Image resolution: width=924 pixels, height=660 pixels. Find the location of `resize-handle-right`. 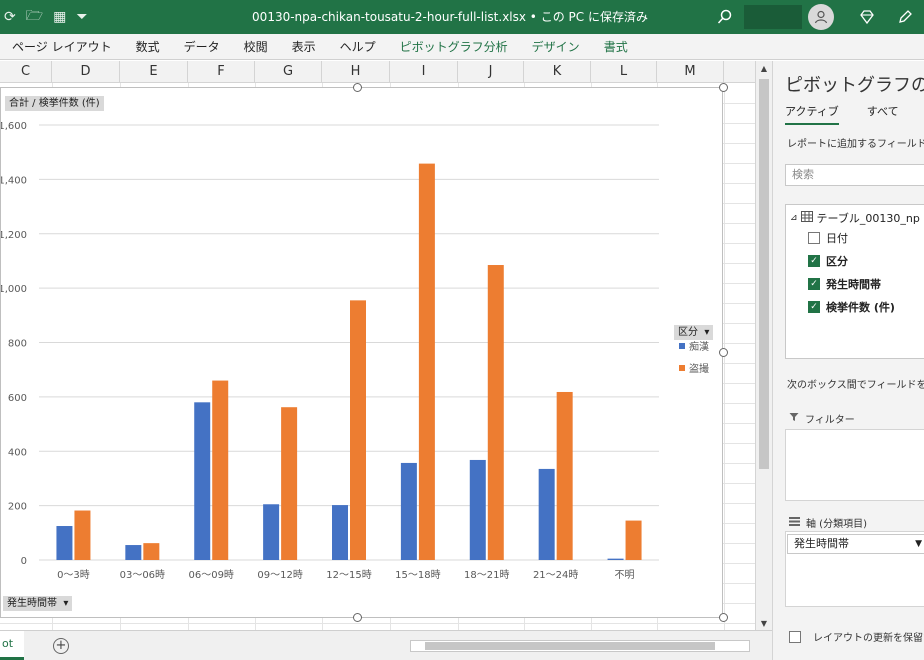

resize-handle-right is located at coordinates (723, 352).